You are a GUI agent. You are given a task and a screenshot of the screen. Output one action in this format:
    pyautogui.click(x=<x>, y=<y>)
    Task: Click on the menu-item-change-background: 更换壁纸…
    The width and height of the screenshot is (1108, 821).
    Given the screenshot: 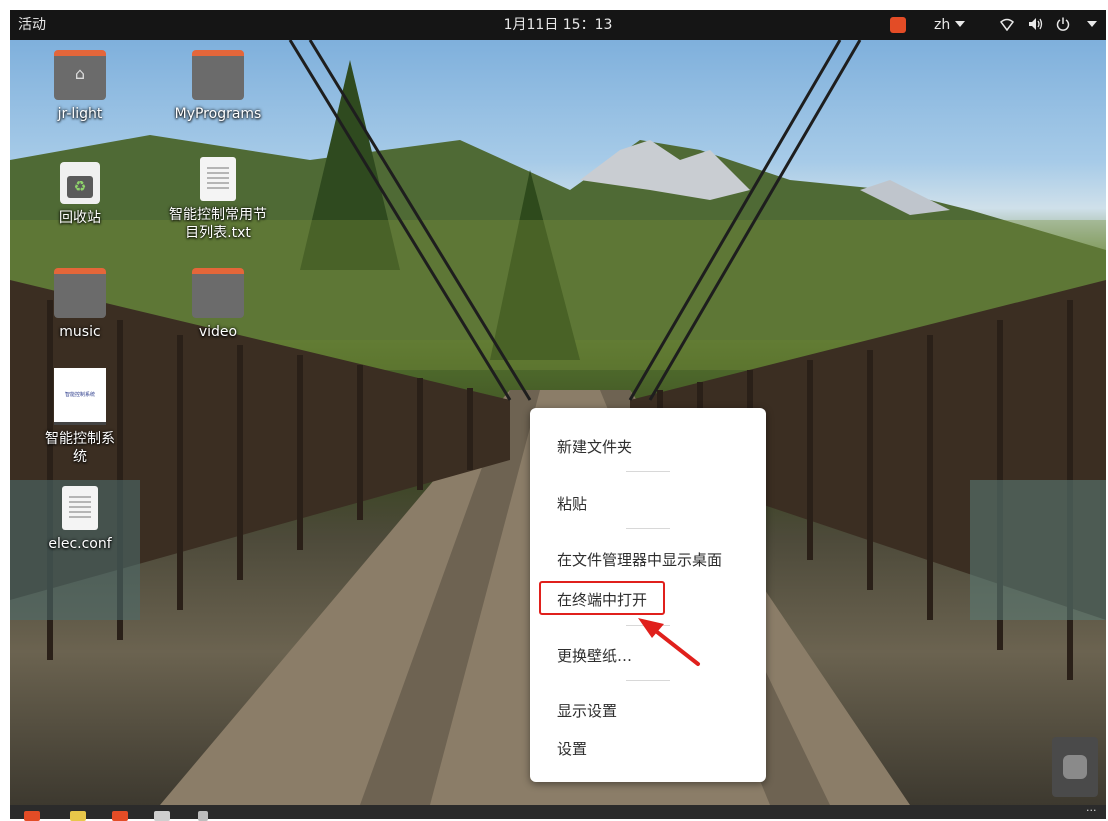 What is the action you would take?
    pyautogui.click(x=594, y=655)
    